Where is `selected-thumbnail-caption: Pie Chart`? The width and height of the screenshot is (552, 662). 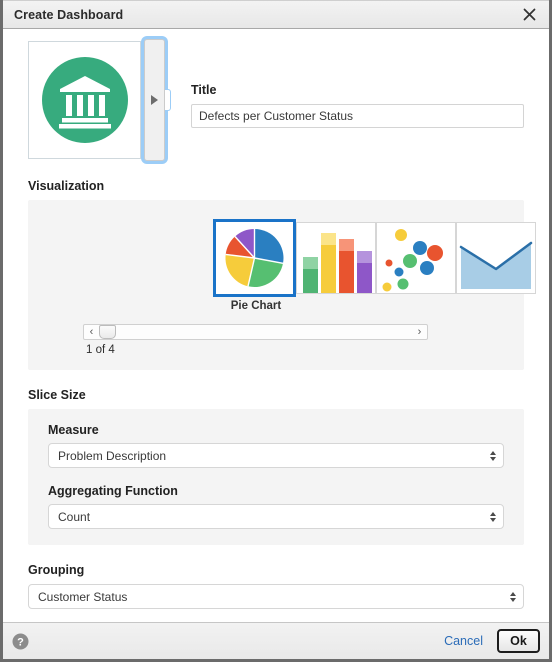
selected-thumbnail-caption: Pie Chart is located at coordinates (256, 306).